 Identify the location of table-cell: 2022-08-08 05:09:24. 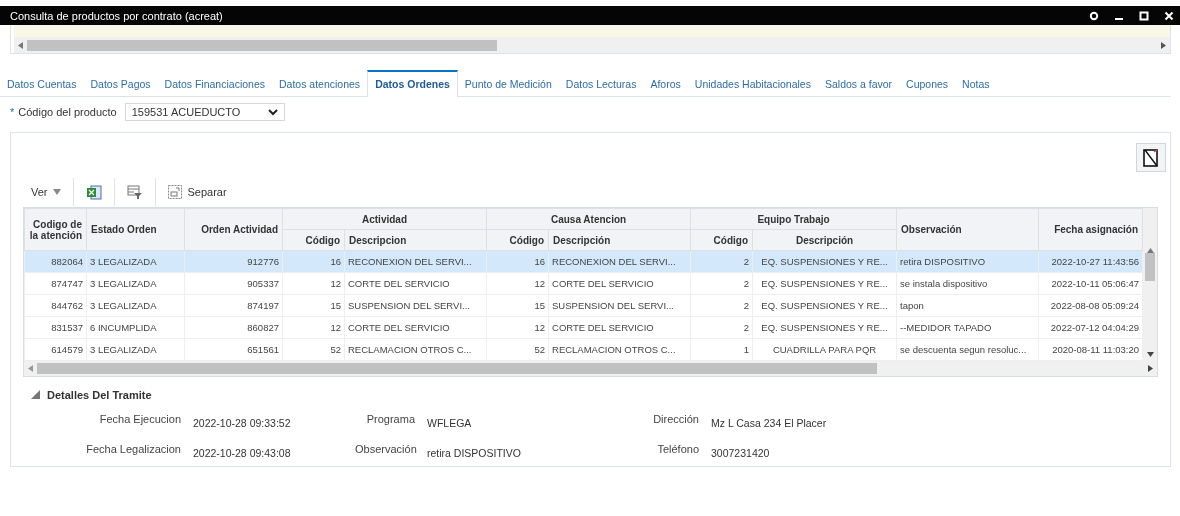
(1090, 305).